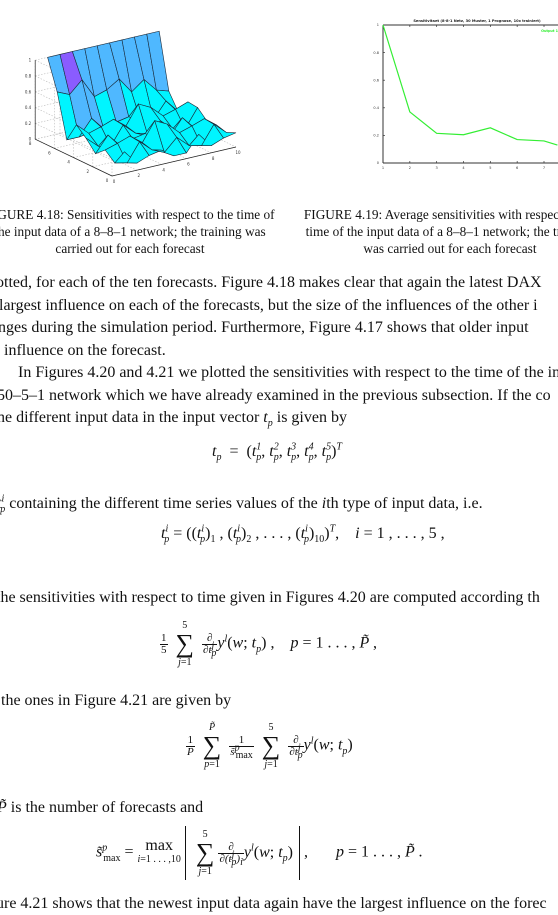 Image resolution: width=558 pixels, height=915 pixels. I want to click on paragraph-line: influence on the forecast., so click(85, 351).